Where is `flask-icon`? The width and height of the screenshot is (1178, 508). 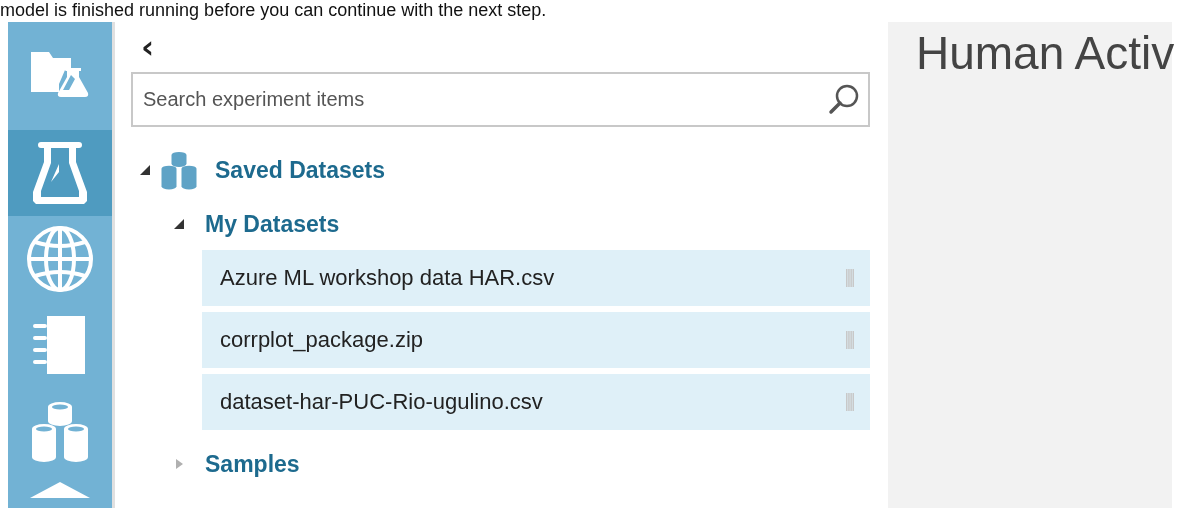 flask-icon is located at coordinates (60, 173).